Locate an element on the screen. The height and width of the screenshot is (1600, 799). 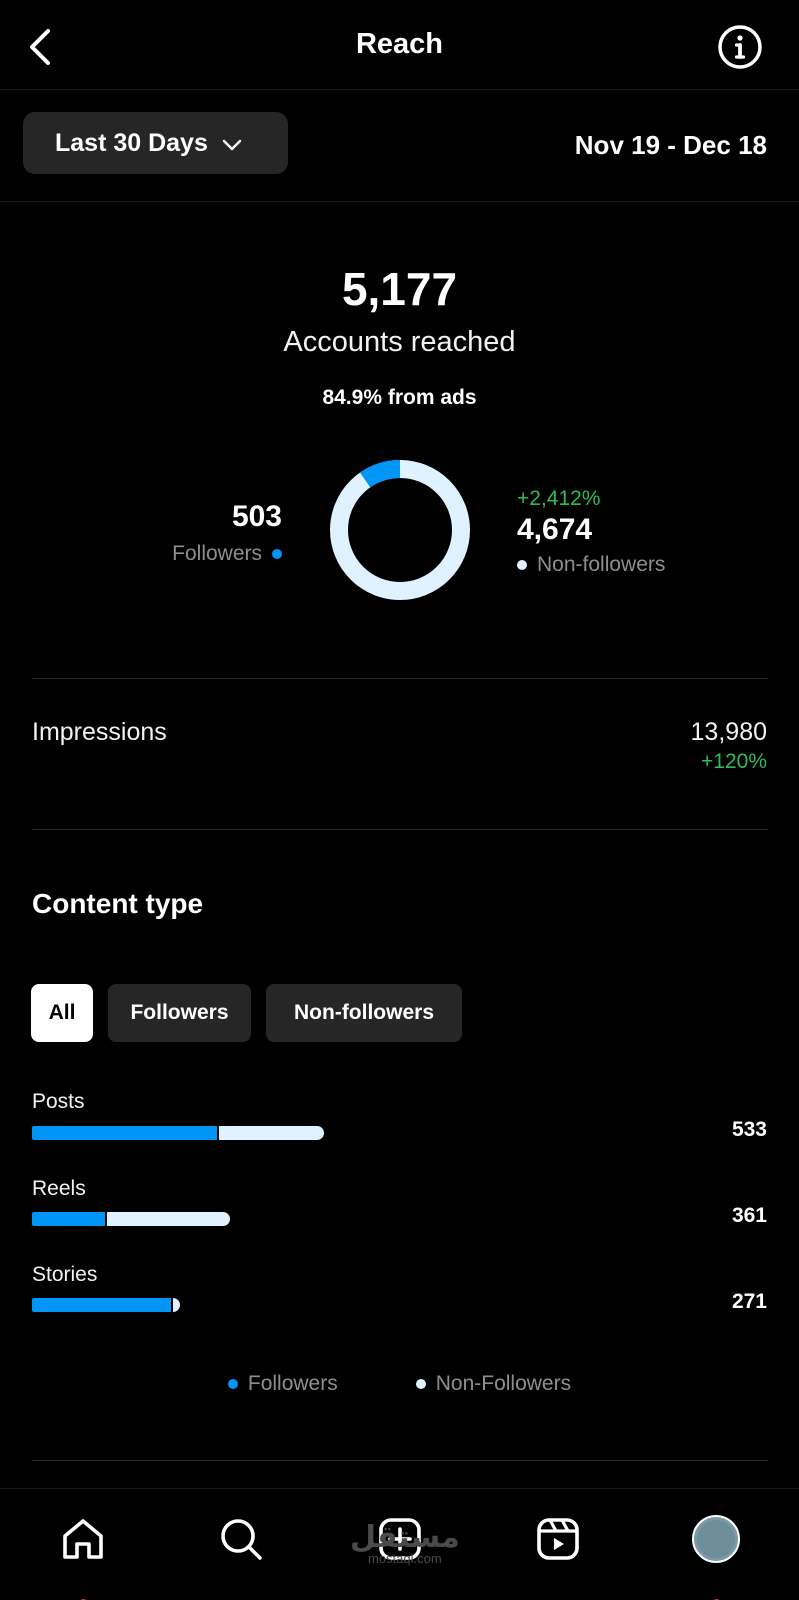
non-followers-label: Non-followers is located at coordinates (601, 564).